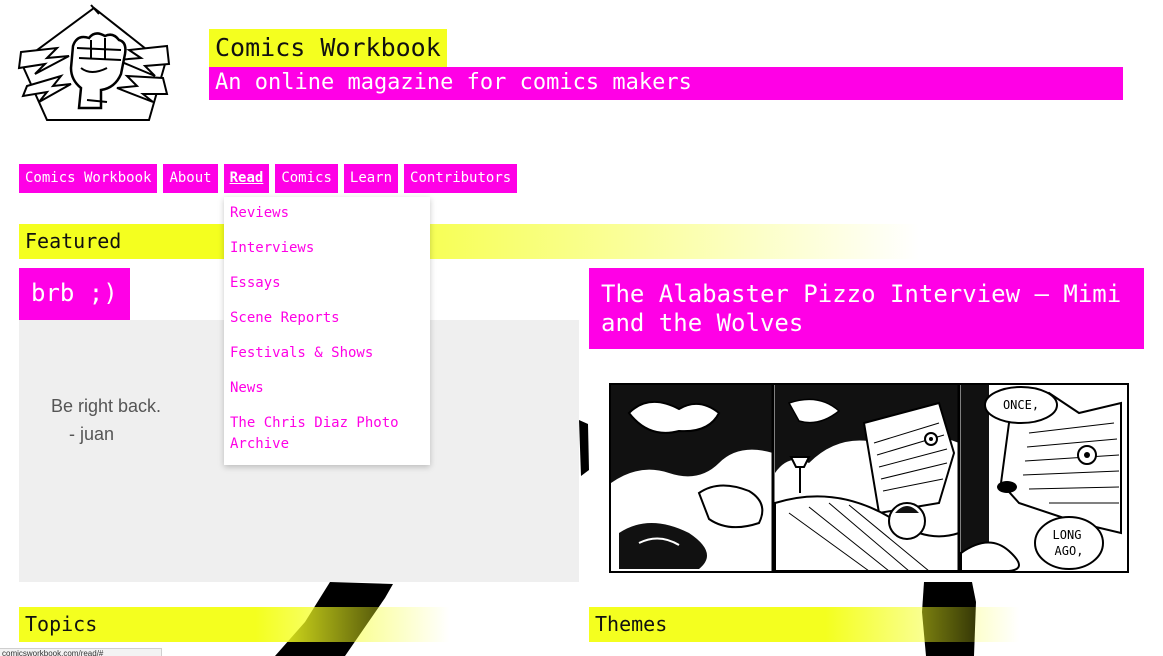 The height and width of the screenshot is (656, 1163). Describe the element at coordinates (327, 248) in the screenshot. I see `dropdown-item-interviews: Interviews` at that location.